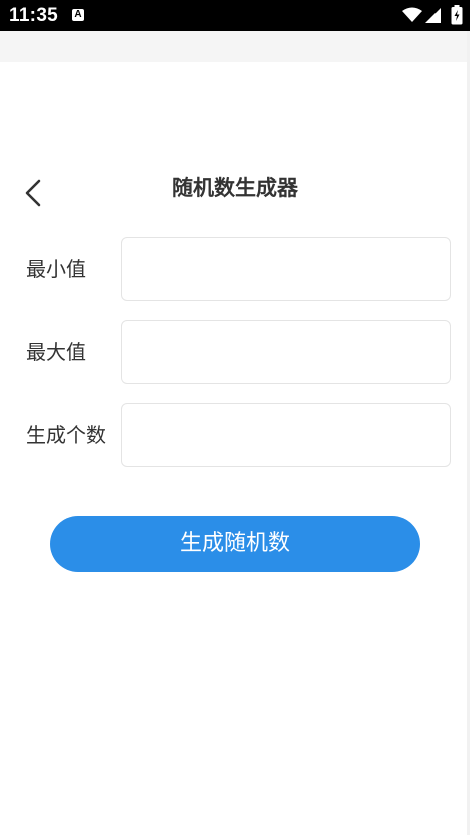  I want to click on count-row: 生成个数, so click(235, 435).